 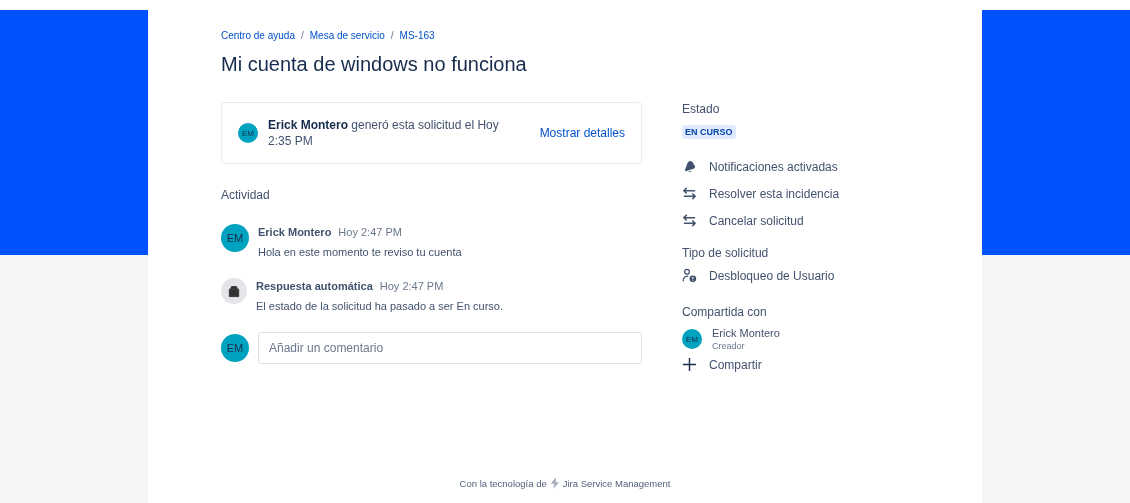 I want to click on person-alert-icon, so click(x=689, y=275).